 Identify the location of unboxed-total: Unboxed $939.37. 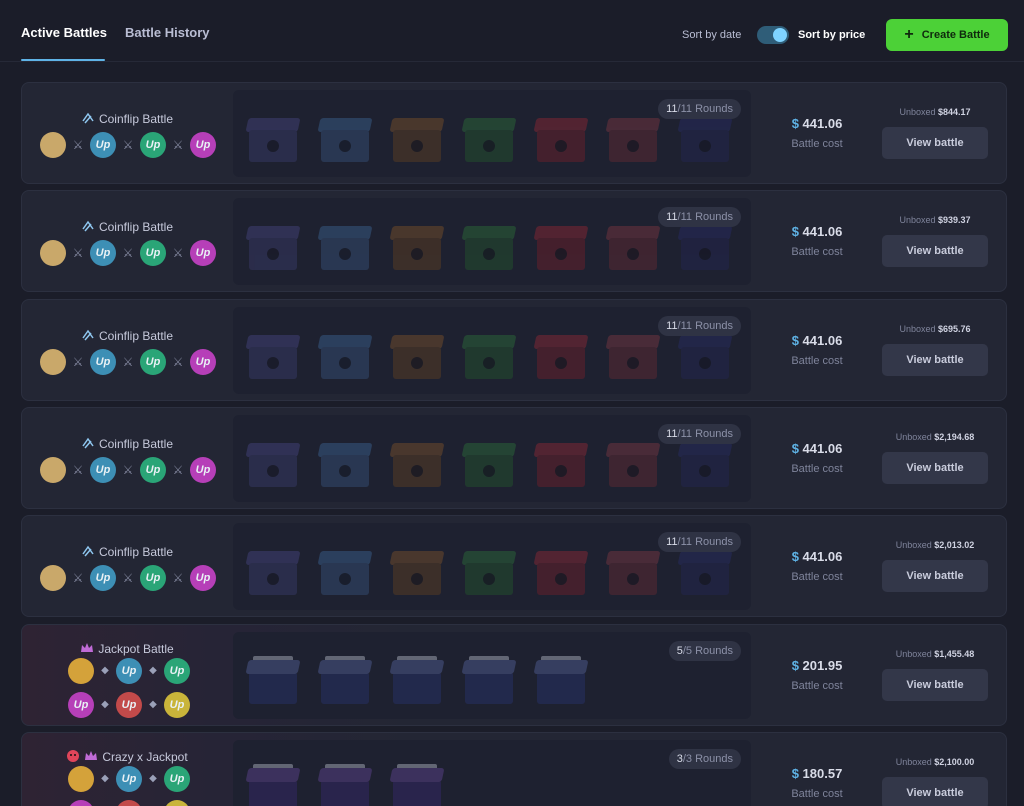
(935, 220).